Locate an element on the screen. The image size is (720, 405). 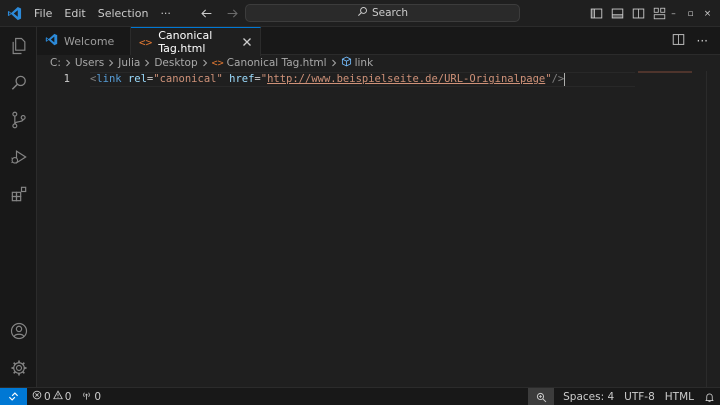
explorer-icon is located at coordinates (18, 45).